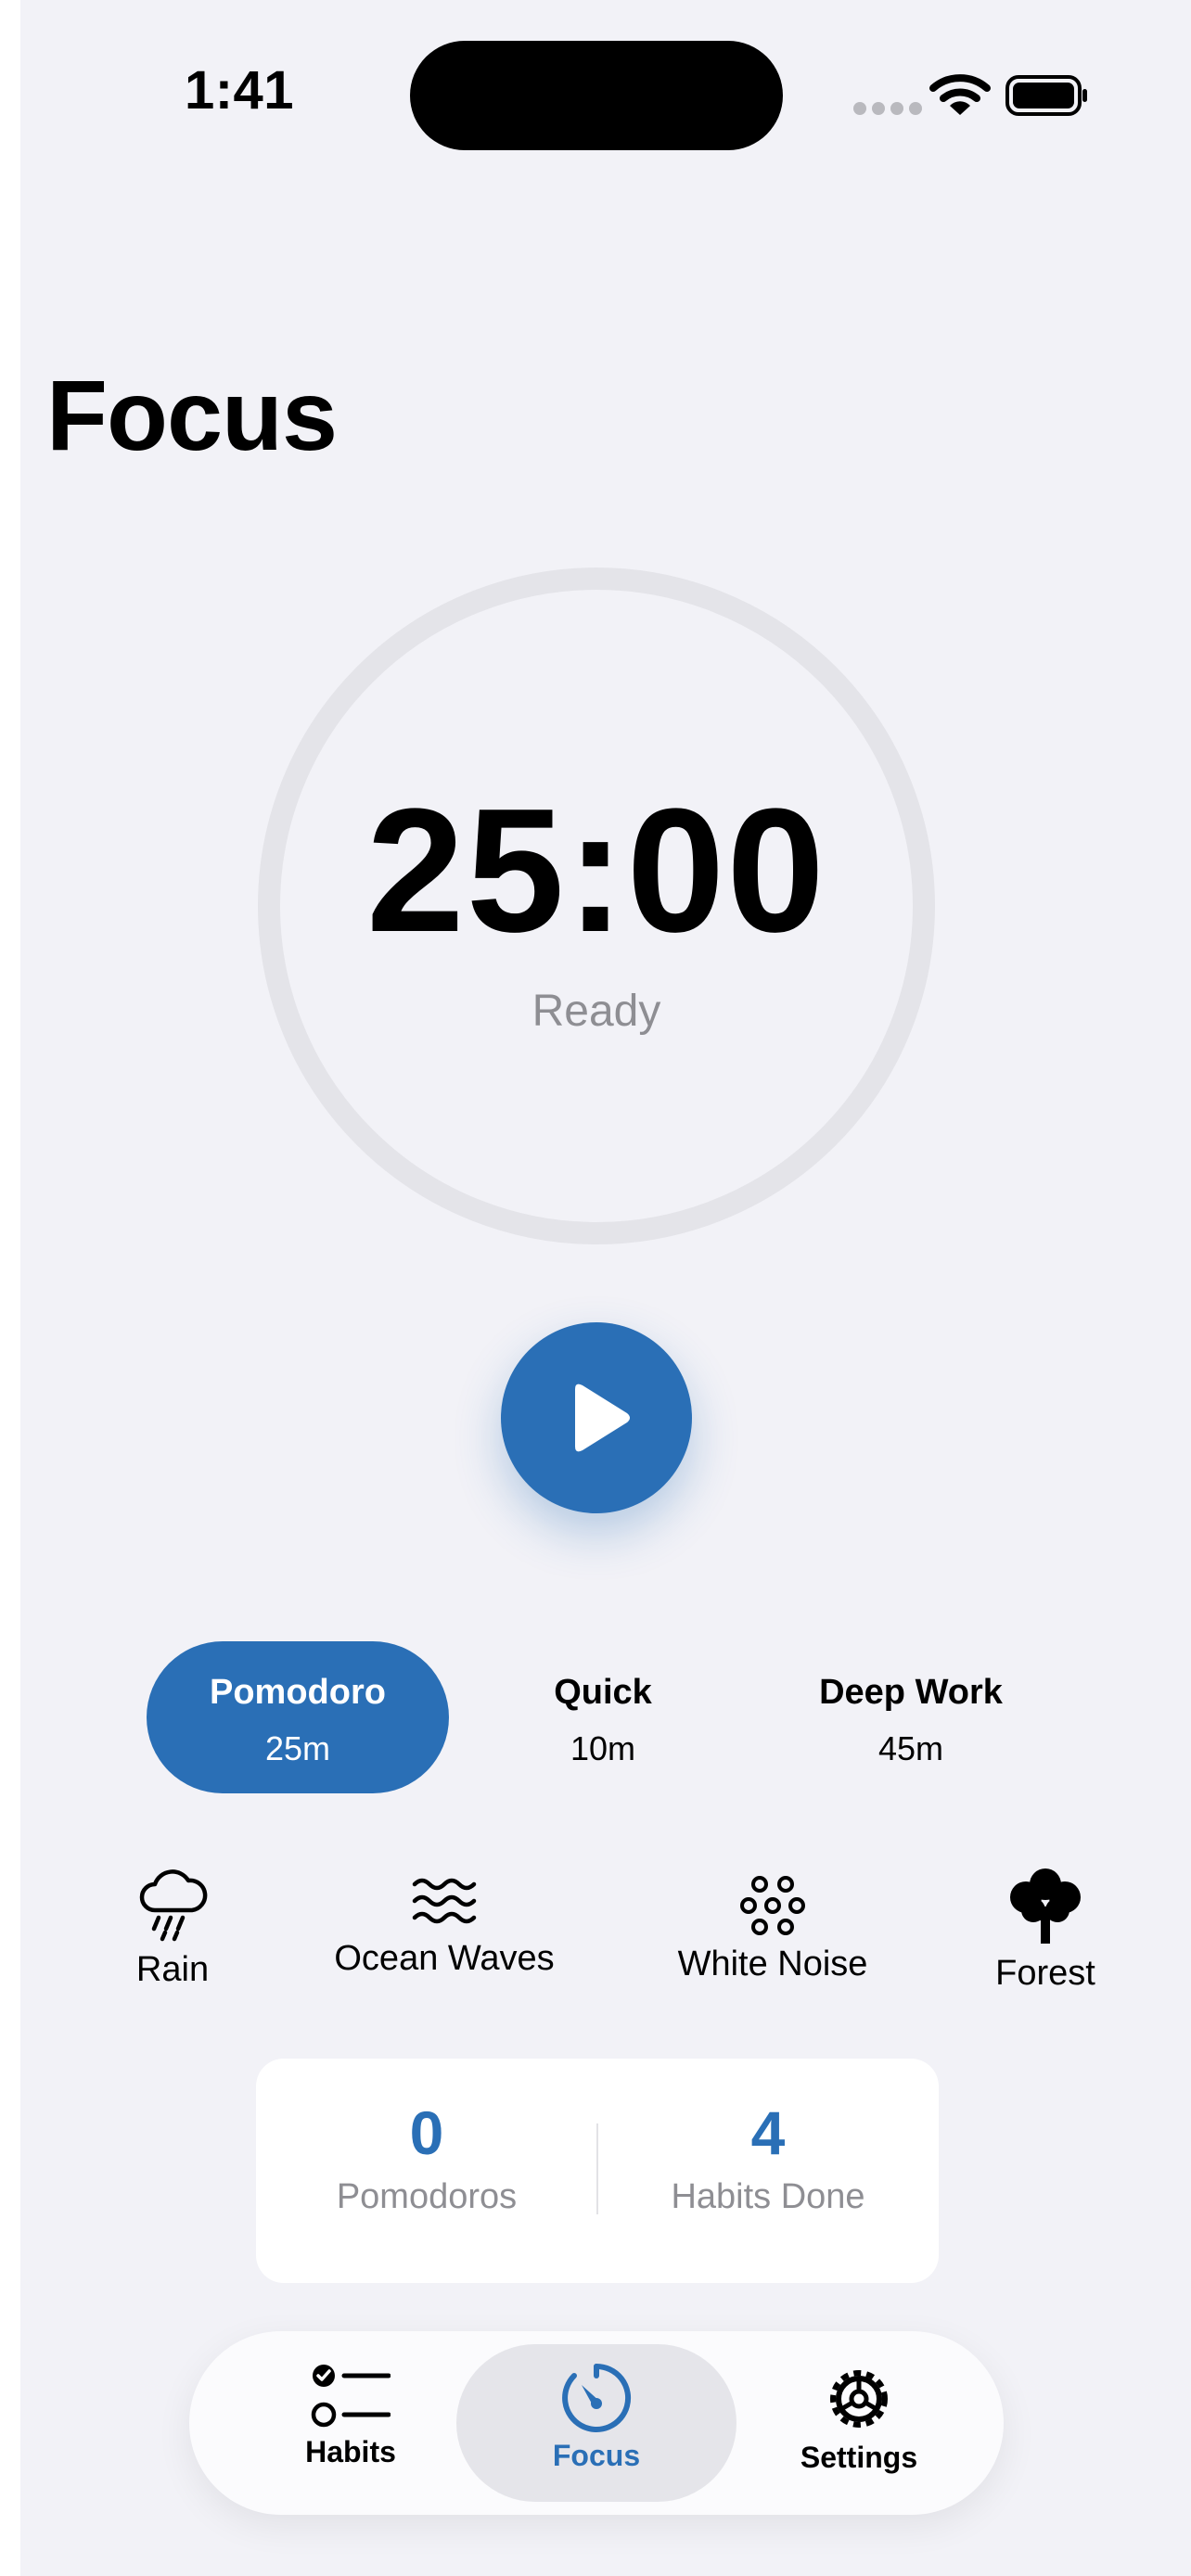  Describe the element at coordinates (444, 1926) in the screenshot. I see `sound-ocean-waves: Ocean Waves` at that location.